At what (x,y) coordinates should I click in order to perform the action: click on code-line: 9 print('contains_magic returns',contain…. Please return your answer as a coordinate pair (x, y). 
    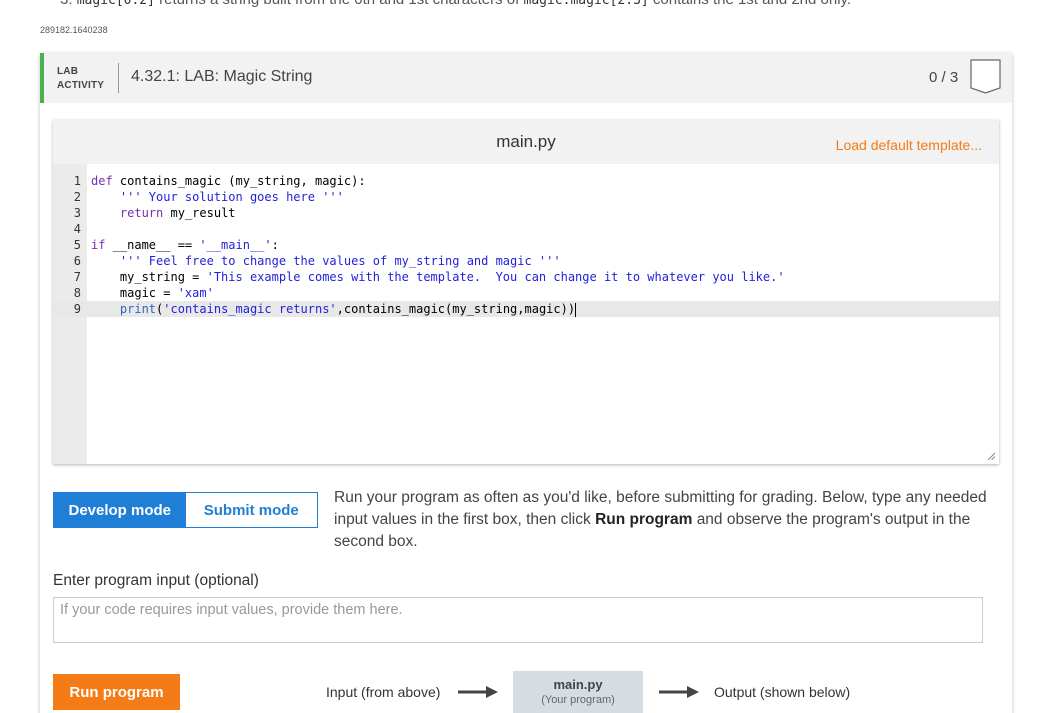
    Looking at the image, I should click on (526, 309).